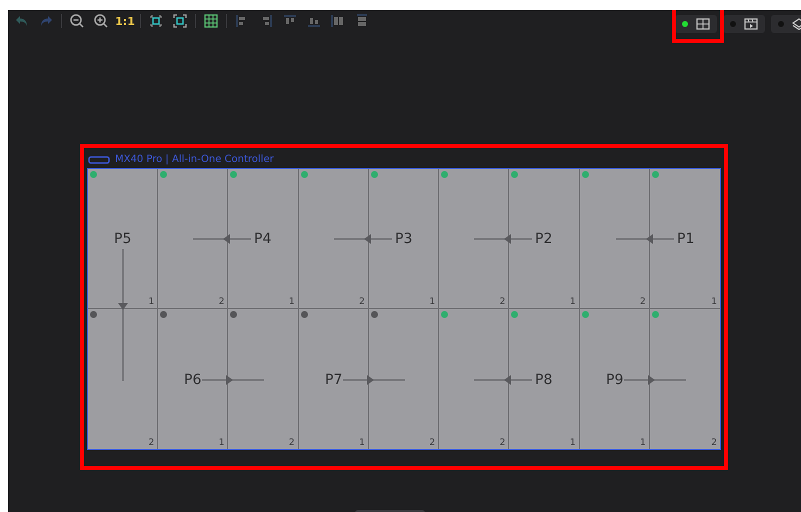 The height and width of the screenshot is (512, 801). I want to click on port-label: P1, so click(685, 239).